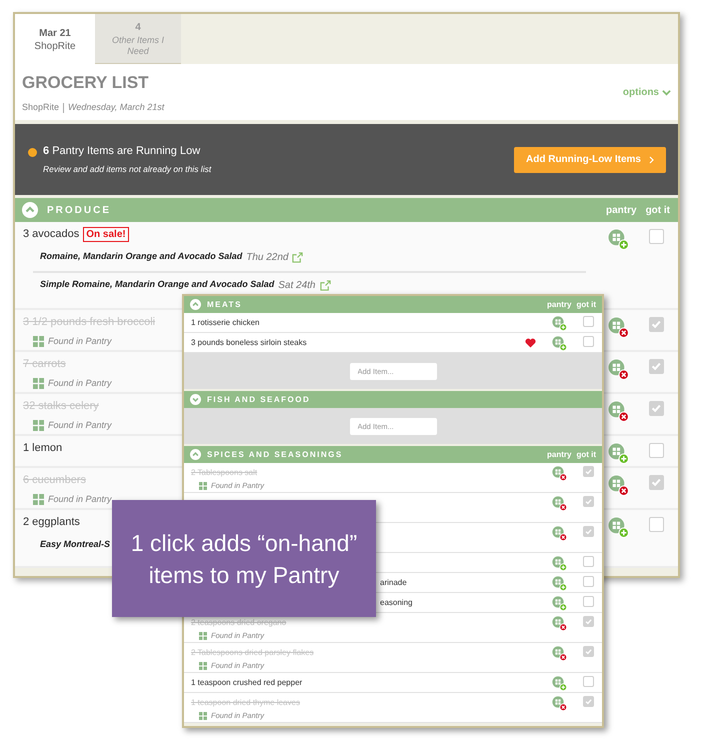 The height and width of the screenshot is (742, 714). I want to click on section-title: MEATS, so click(224, 304).